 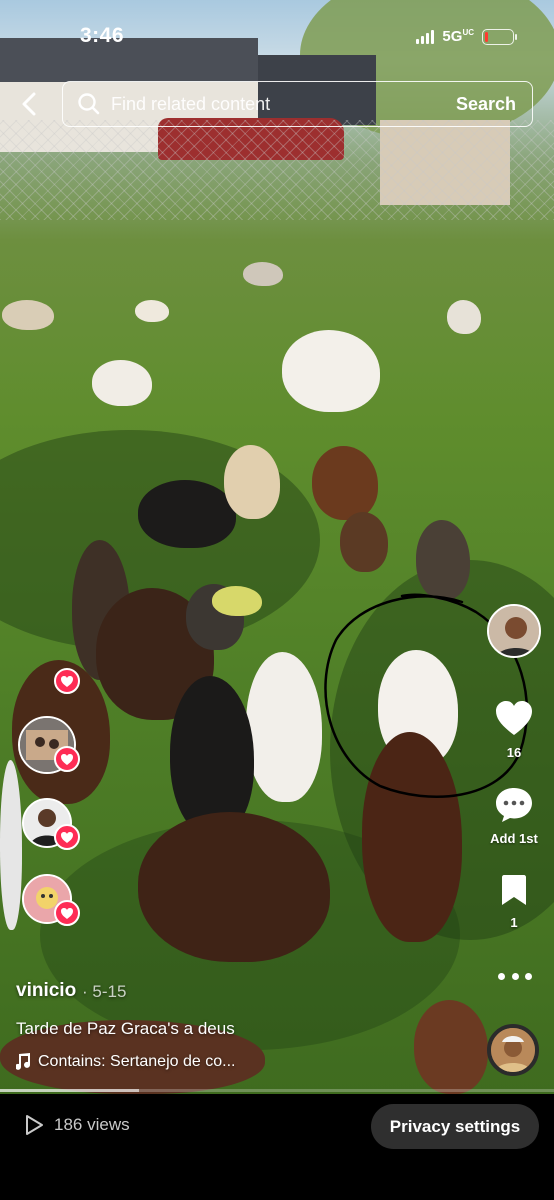 What do you see at coordinates (89, 104) in the screenshot?
I see `search-icon` at bounding box center [89, 104].